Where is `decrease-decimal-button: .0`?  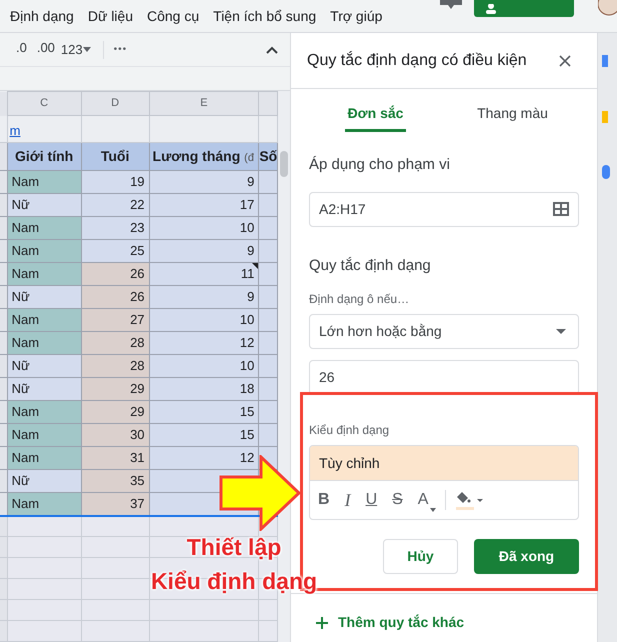
decrease-decimal-button: .0 is located at coordinates (21, 50).